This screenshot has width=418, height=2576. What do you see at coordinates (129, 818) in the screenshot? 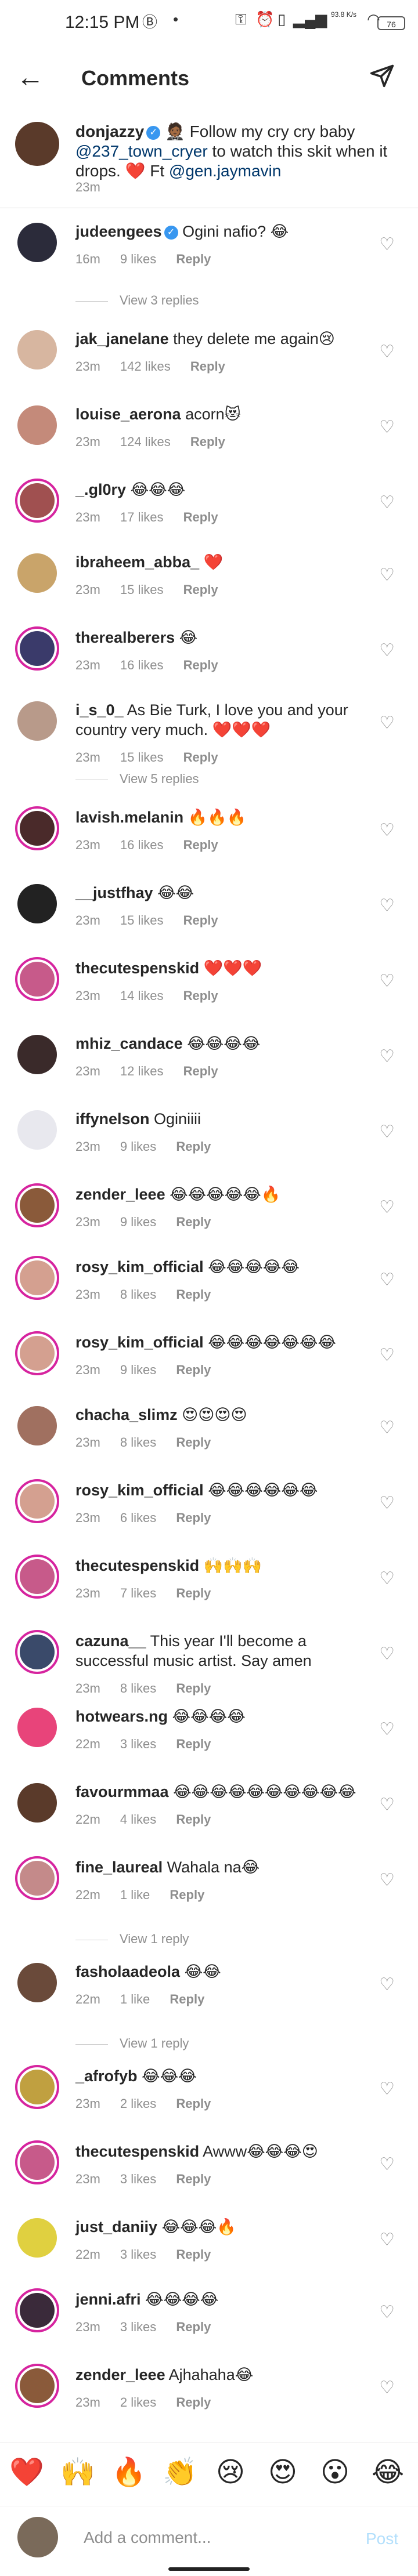
I see `comment-username: lavish.melanin` at bounding box center [129, 818].